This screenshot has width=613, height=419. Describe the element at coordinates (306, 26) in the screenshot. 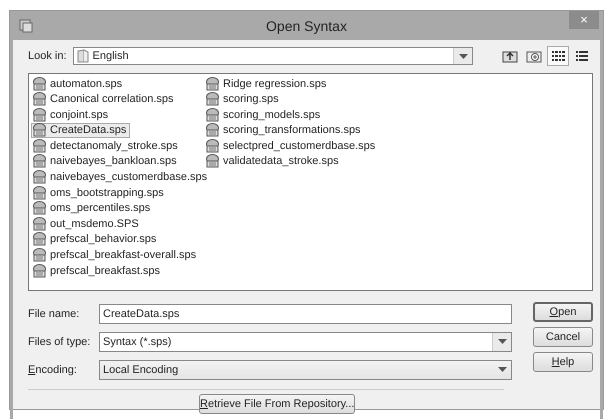

I see `window-title: Open Syntax` at that location.